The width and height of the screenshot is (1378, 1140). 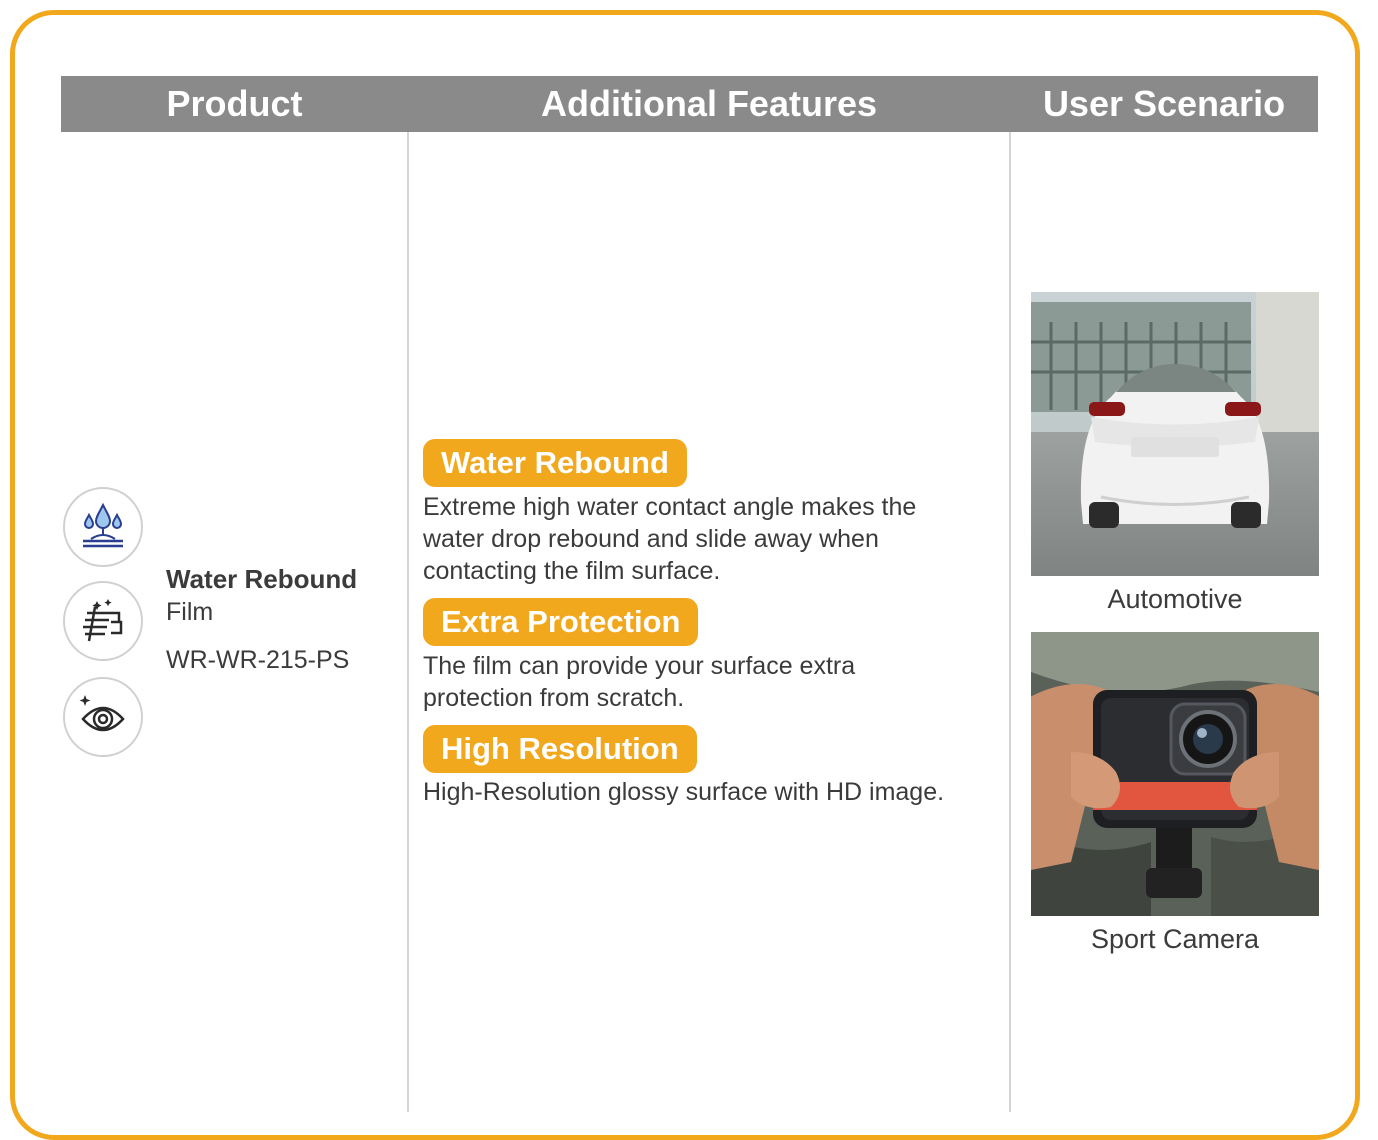 What do you see at coordinates (1175, 939) in the screenshot?
I see `scenario-caption-sport-camera: Sport Camera` at bounding box center [1175, 939].